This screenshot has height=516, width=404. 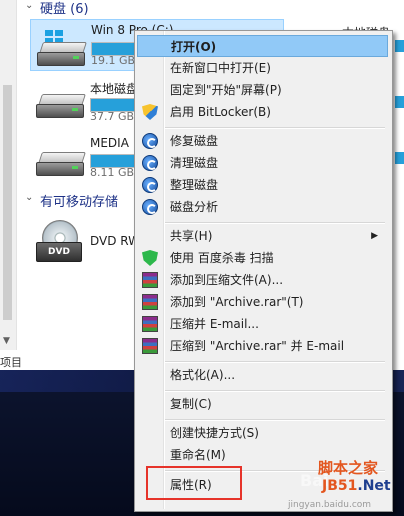 What do you see at coordinates (262, 236) in the screenshot?
I see `menu-item-share: 共享(H) ▶` at bounding box center [262, 236].